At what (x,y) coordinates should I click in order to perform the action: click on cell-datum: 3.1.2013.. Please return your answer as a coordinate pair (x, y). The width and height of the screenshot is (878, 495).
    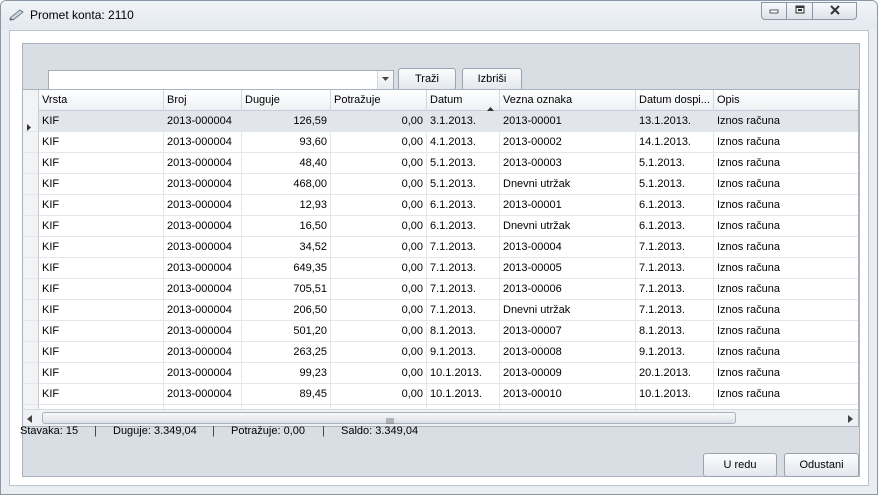
    Looking at the image, I should click on (463, 121).